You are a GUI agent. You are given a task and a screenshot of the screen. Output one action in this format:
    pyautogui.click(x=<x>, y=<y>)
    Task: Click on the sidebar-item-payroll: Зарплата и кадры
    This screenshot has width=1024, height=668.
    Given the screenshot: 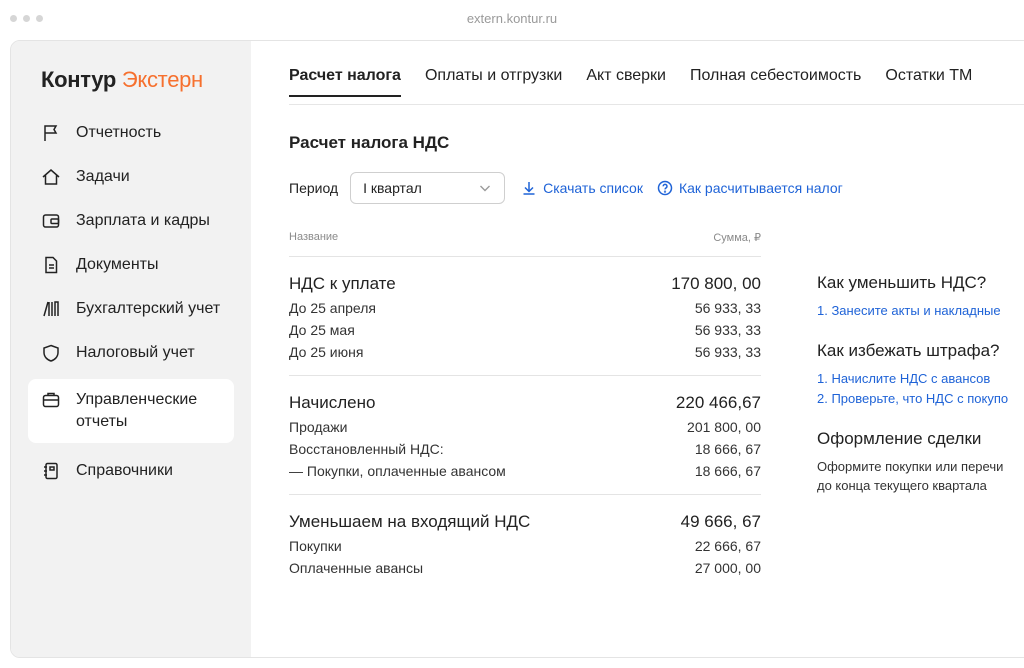 What is the action you would take?
    pyautogui.click(x=131, y=221)
    